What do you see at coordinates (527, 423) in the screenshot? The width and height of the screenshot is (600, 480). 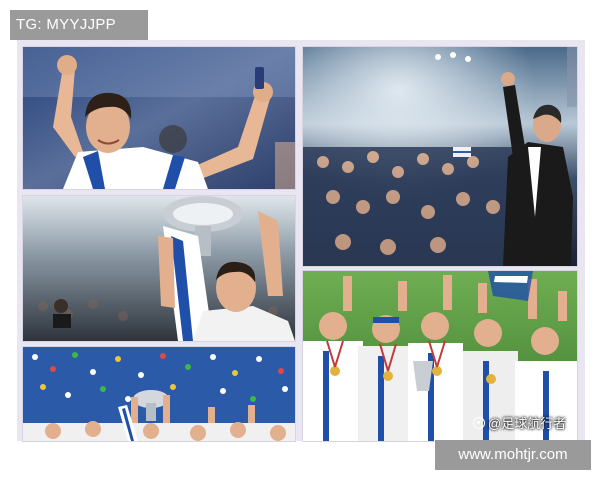 I see `watermark-text: @足球航行者` at bounding box center [527, 423].